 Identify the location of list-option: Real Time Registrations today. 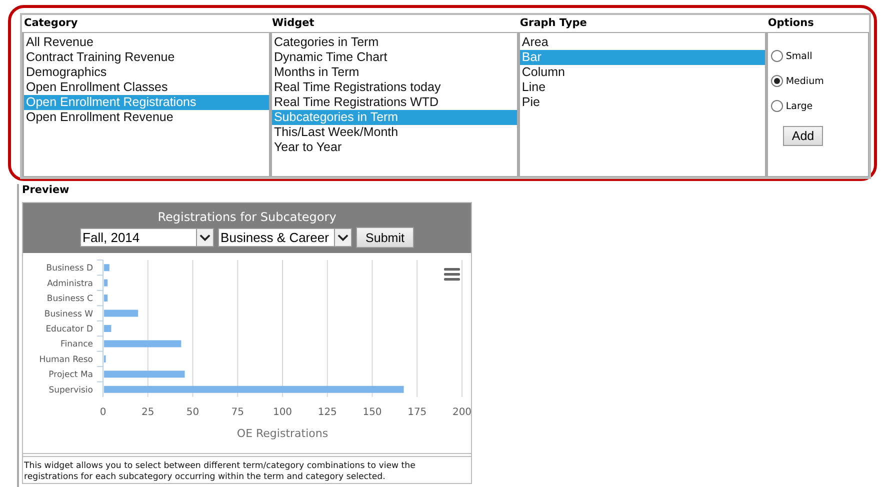
(394, 87).